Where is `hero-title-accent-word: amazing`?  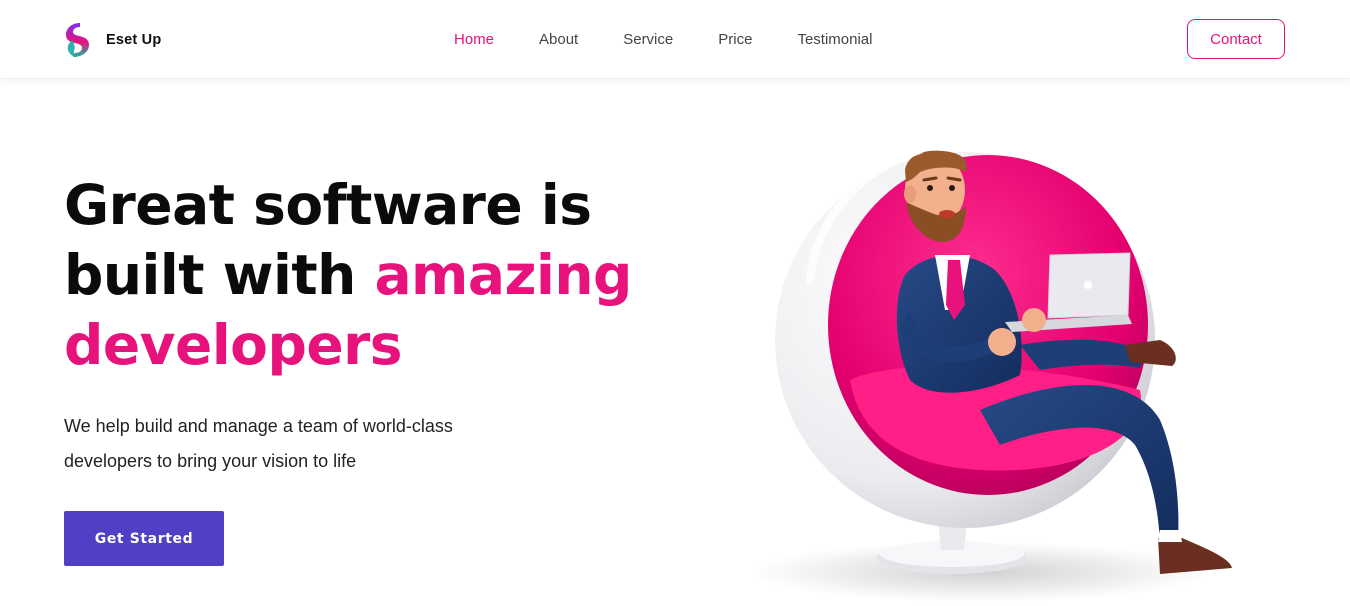
hero-title-accent-word: amazing is located at coordinates (503, 275).